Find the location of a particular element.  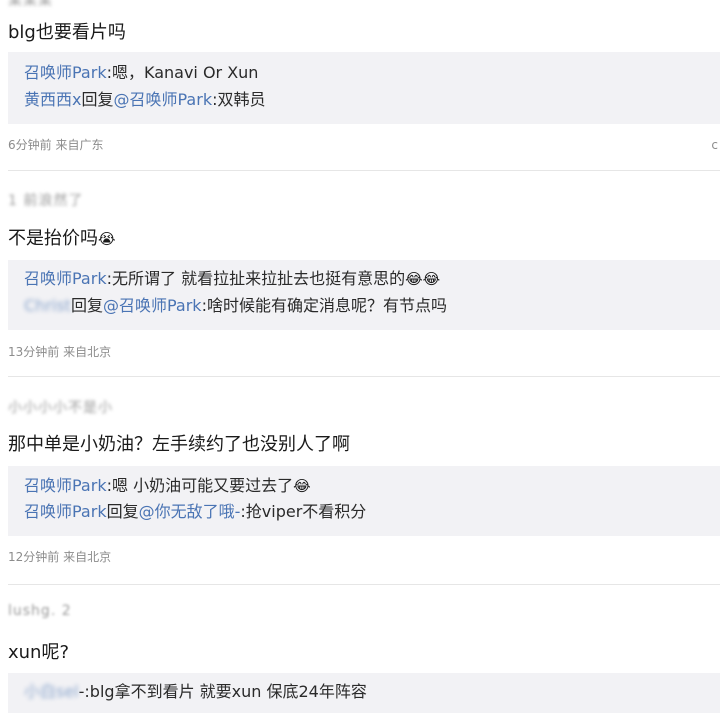

reply-text: :嗯，Kanavi Or Xun is located at coordinates (182, 72).